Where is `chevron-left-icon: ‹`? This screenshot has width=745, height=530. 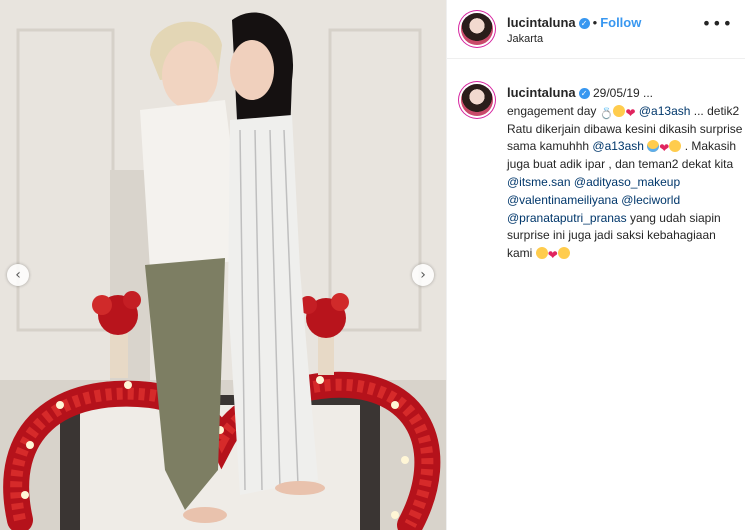
chevron-left-icon: ‹ is located at coordinates (18, 275).